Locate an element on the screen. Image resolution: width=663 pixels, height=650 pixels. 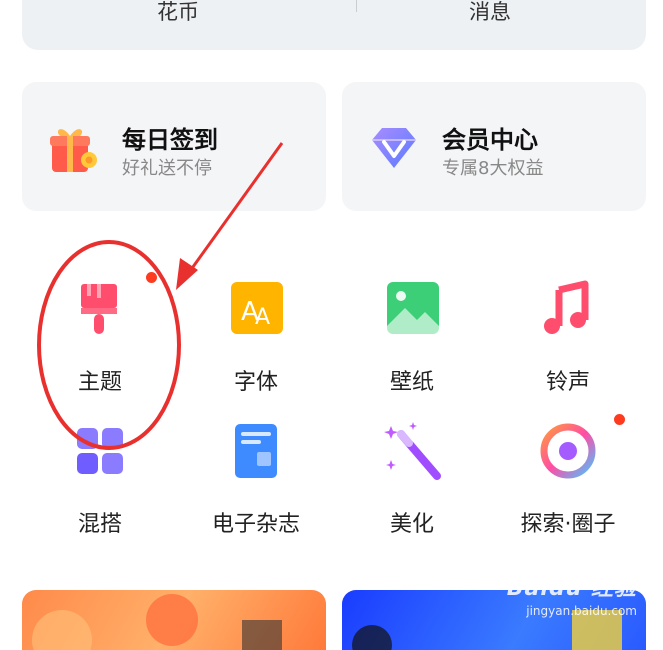
explore-circle-icon is located at coordinates (582, 447).